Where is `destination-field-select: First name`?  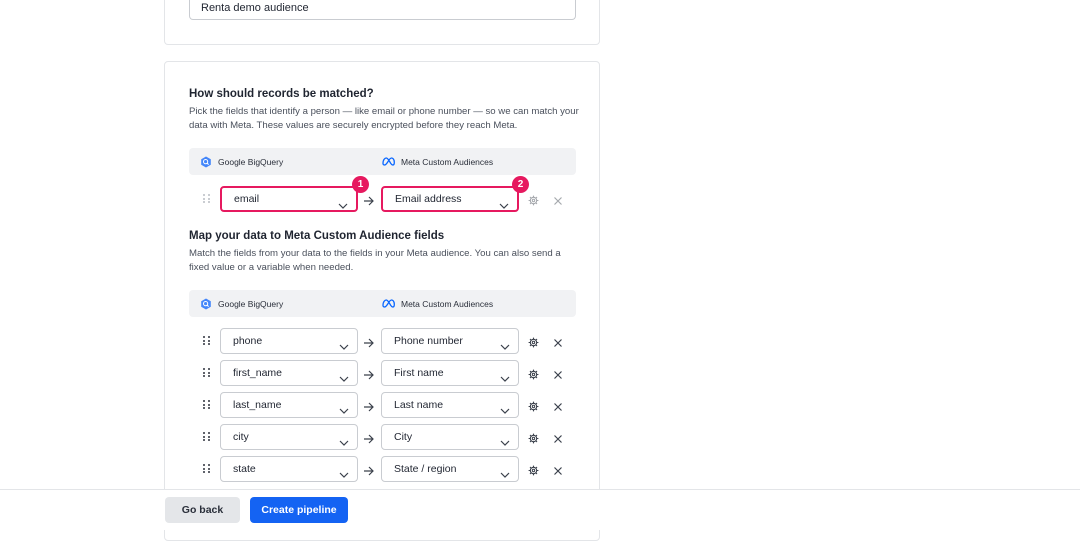
destination-field-select: First name is located at coordinates (450, 373).